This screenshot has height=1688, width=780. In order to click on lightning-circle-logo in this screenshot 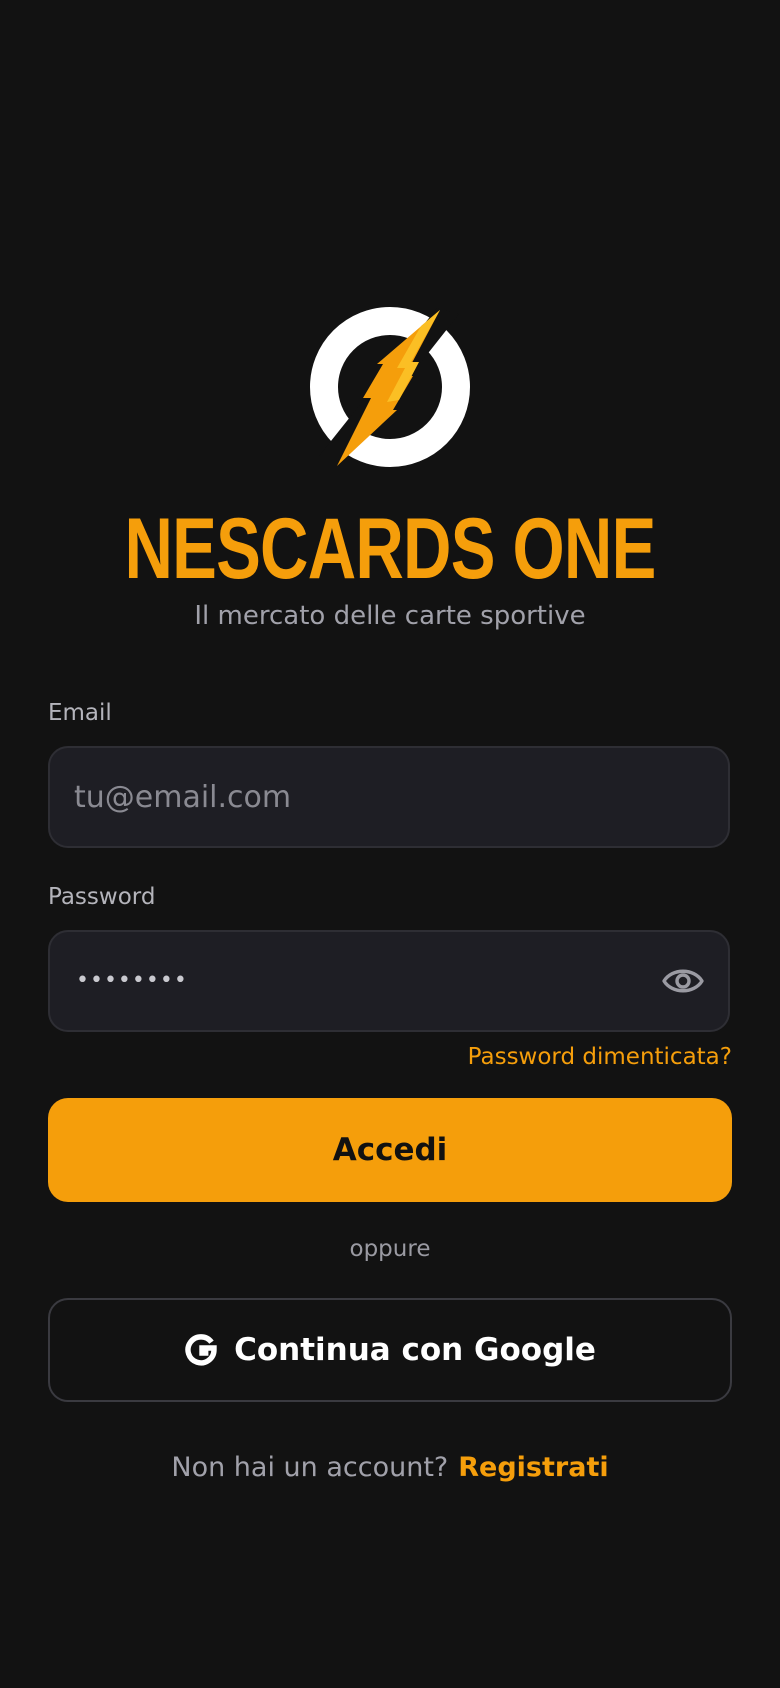, I will do `click(390, 387)`.